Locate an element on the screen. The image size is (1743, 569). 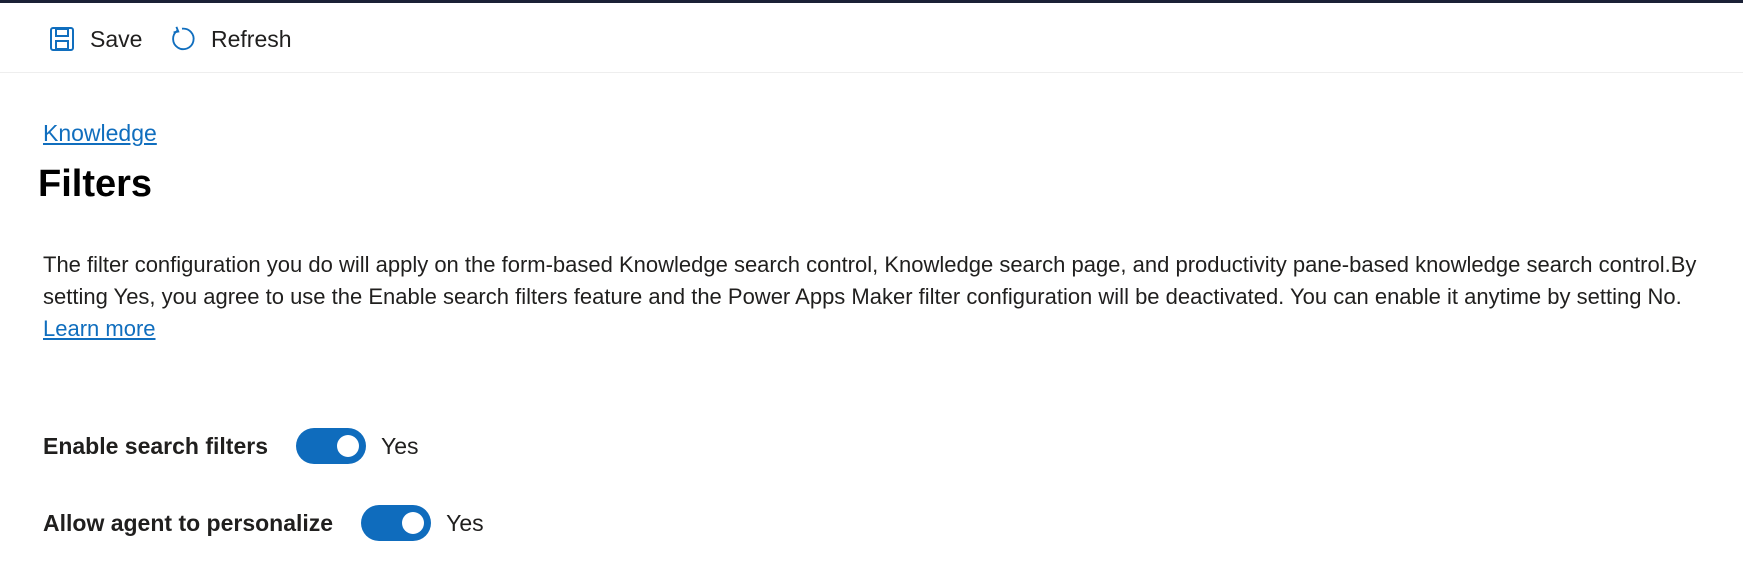
setting-enable-search-filters: Enable search filters Yes is located at coordinates (231, 446).